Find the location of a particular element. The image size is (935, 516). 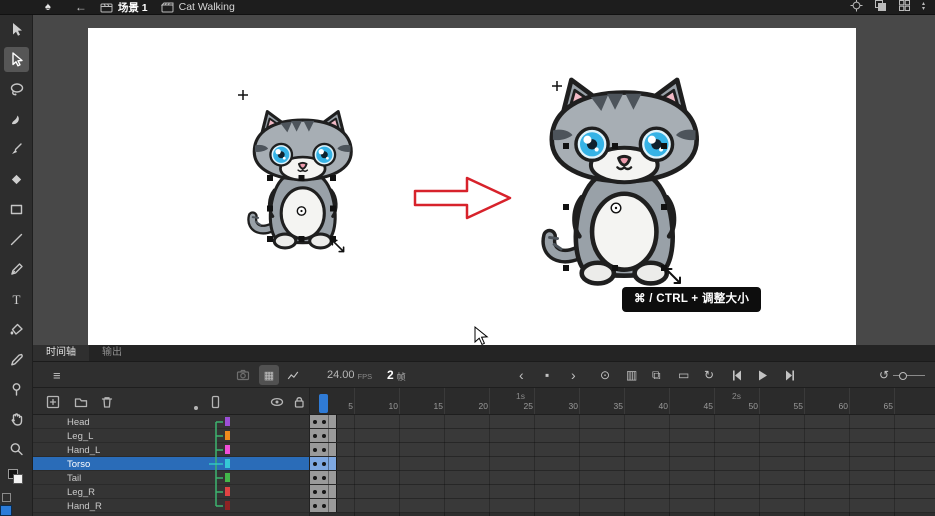

layers-panel-icon: ≡ is located at coordinates (57, 375).